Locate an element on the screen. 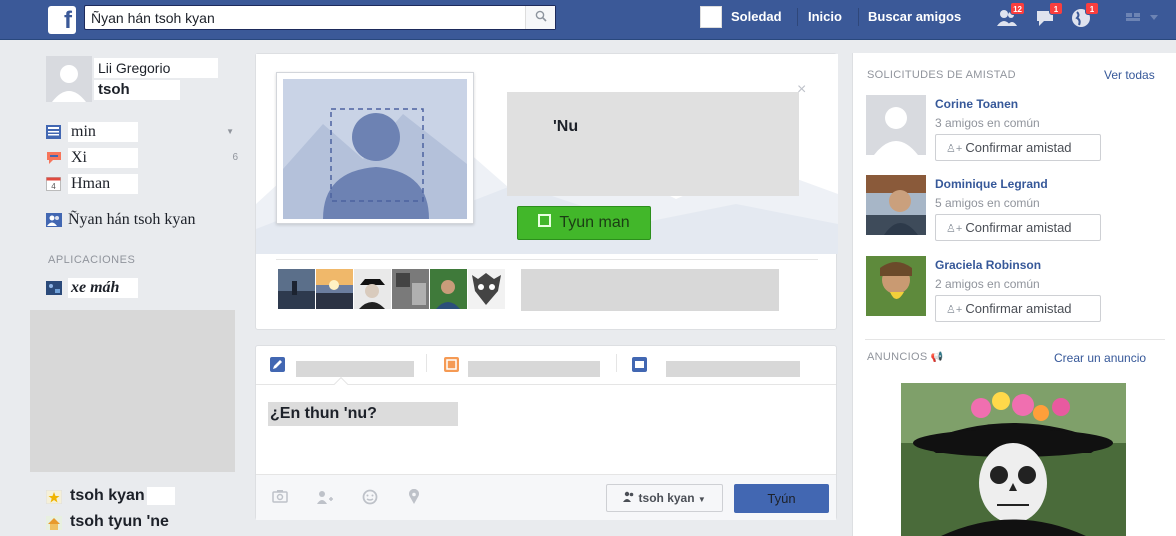 This screenshot has width=1176, height=536. mutual-friends-count: 5 amigos en común is located at coordinates (987, 203).